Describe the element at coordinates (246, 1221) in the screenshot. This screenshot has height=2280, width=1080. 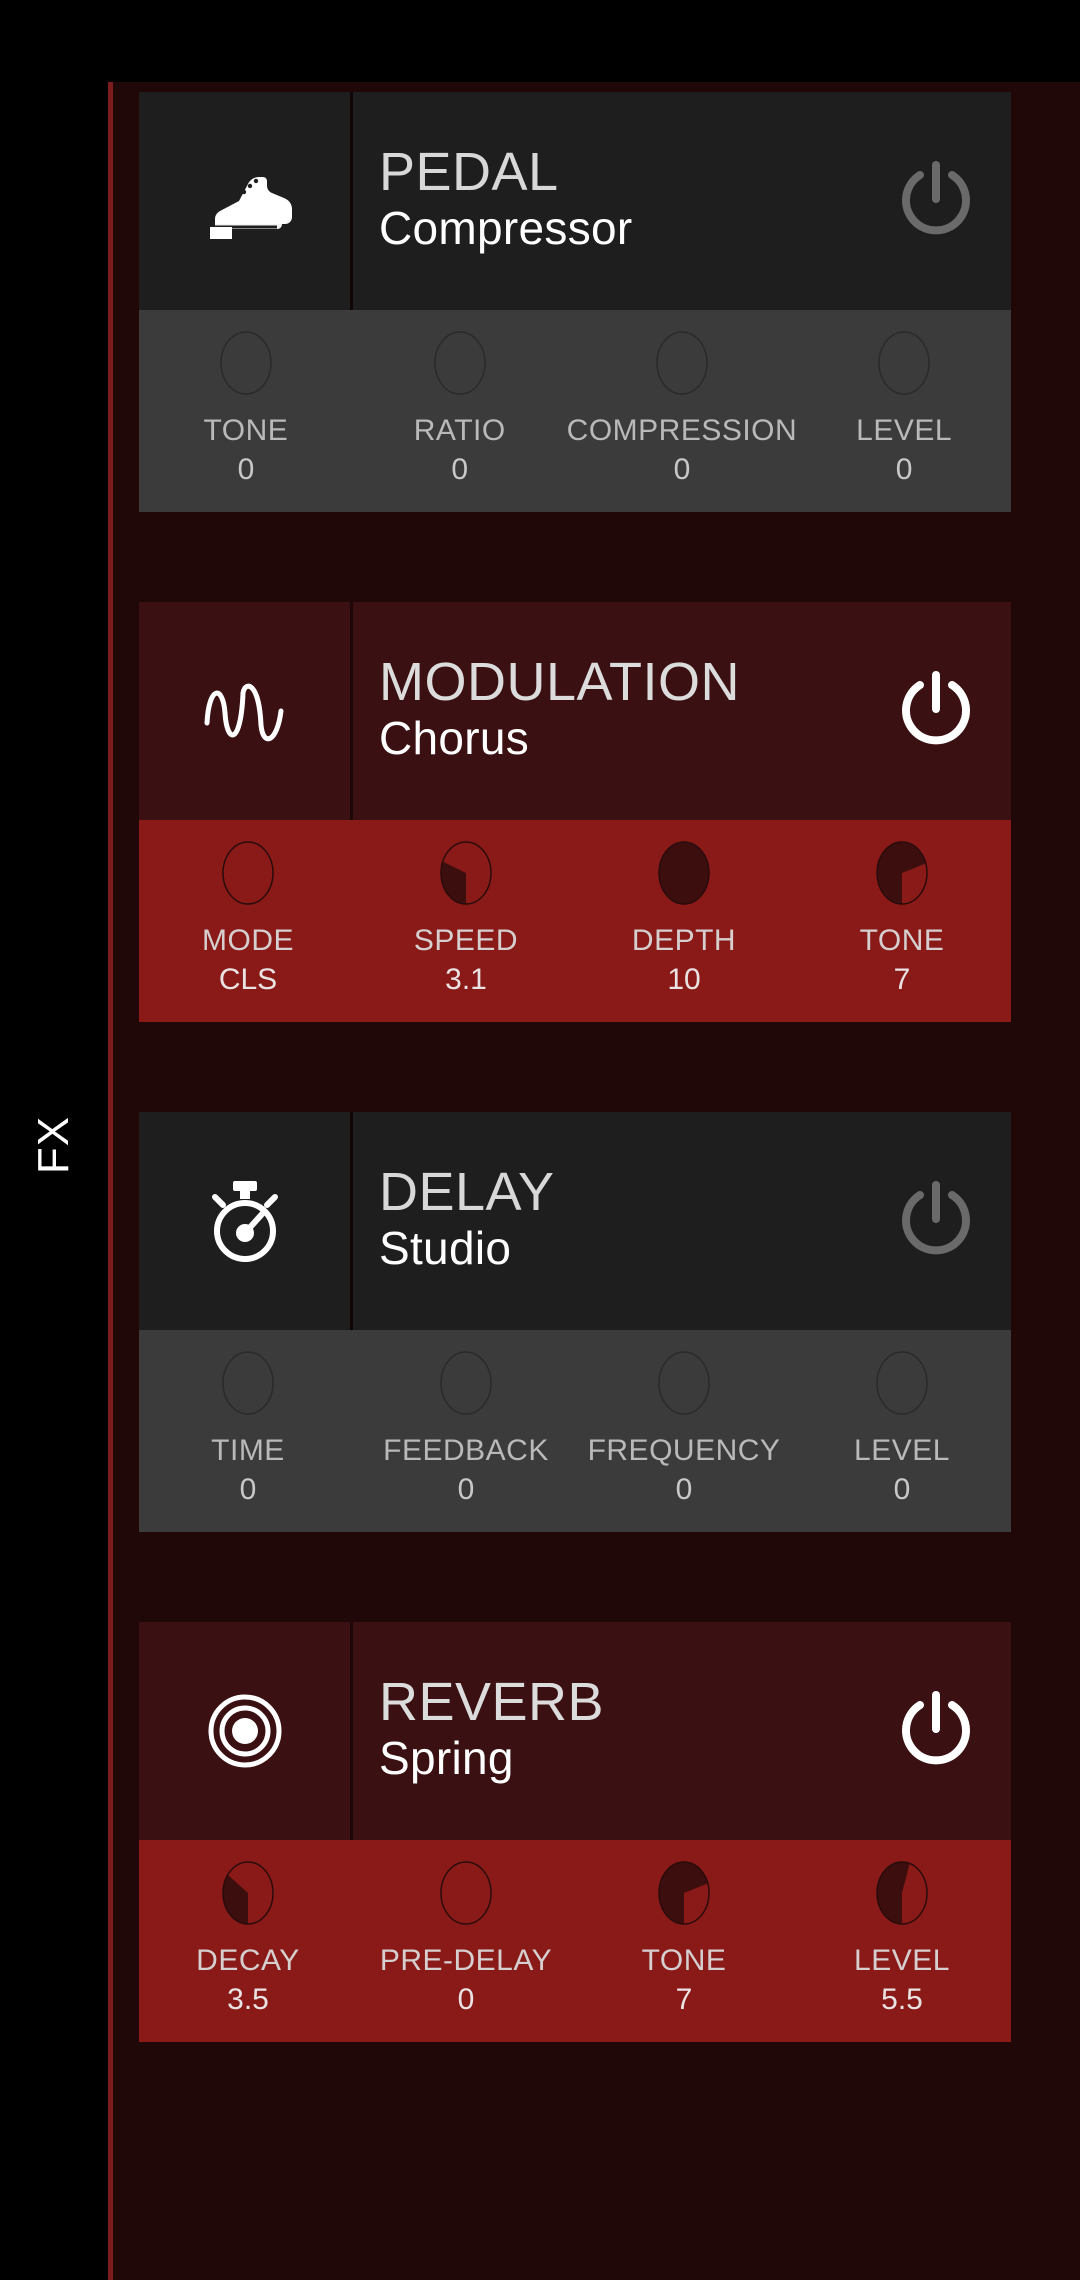
I see `stopwatch-icon` at that location.